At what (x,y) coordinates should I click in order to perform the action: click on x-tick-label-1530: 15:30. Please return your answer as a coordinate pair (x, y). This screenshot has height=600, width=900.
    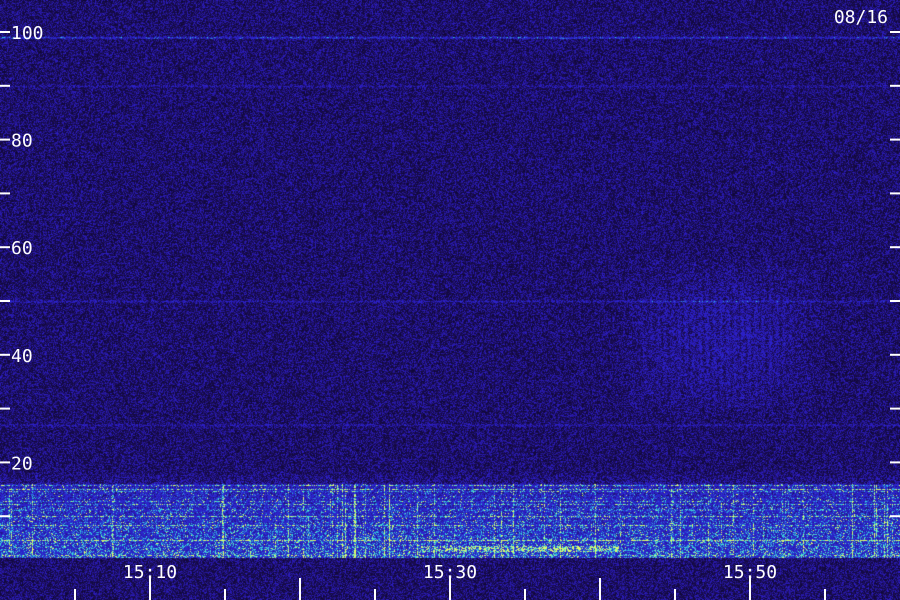
    Looking at the image, I should click on (450, 572).